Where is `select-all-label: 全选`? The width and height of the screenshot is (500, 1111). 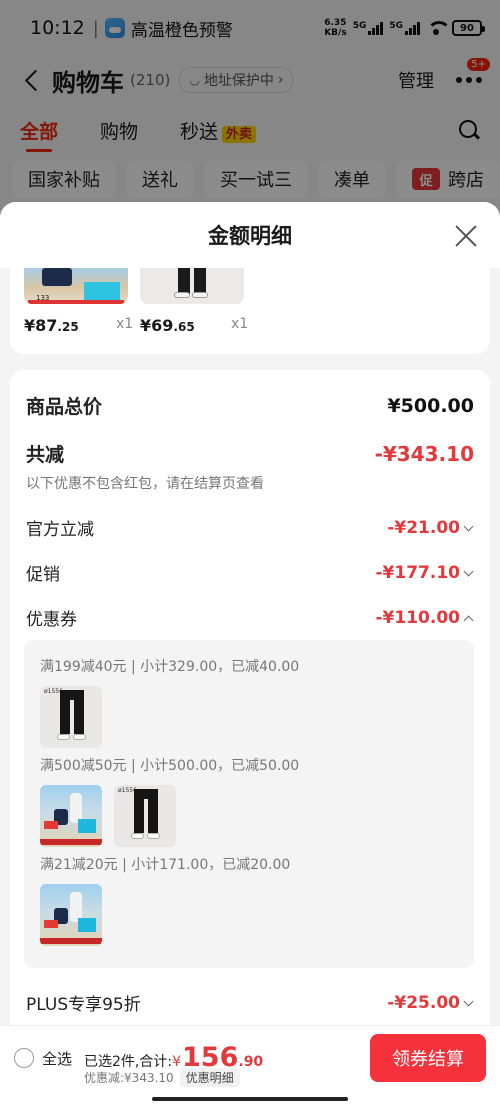 select-all-label: 全选 is located at coordinates (57, 1058).